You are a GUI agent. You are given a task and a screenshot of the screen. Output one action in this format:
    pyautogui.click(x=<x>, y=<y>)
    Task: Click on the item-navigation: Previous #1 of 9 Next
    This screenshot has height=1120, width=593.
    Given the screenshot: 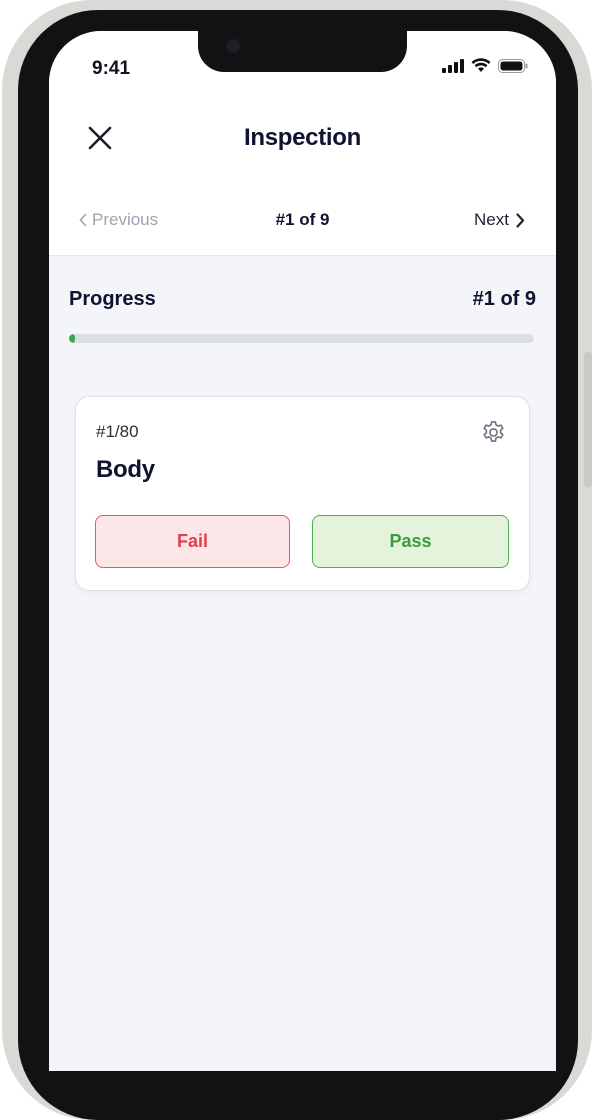 What is the action you would take?
    pyautogui.click(x=302, y=219)
    